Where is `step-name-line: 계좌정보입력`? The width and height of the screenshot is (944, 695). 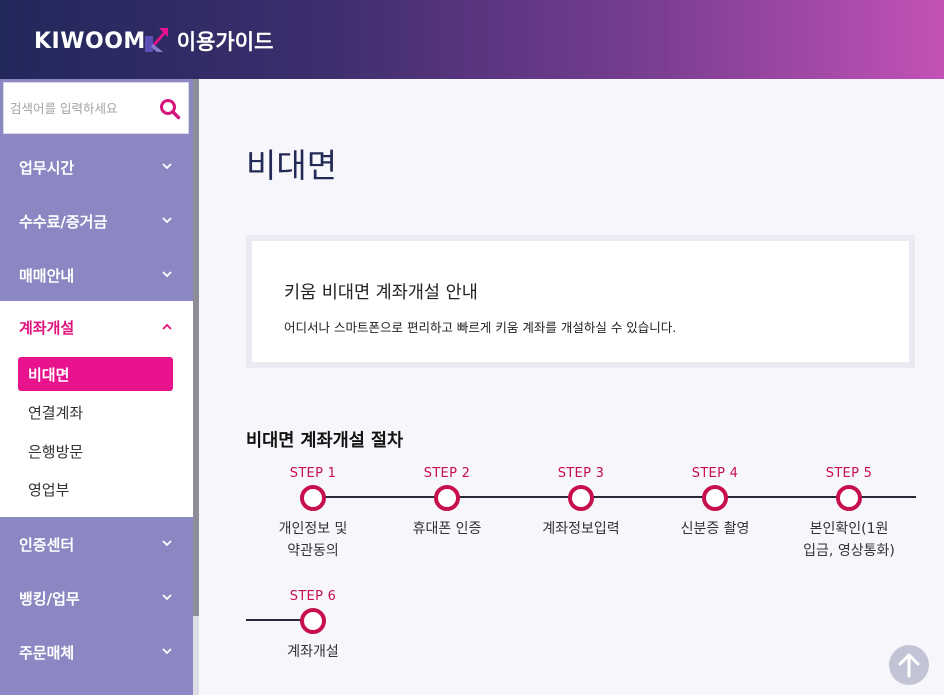
step-name-line: 계좌정보입력 is located at coordinates (581, 529).